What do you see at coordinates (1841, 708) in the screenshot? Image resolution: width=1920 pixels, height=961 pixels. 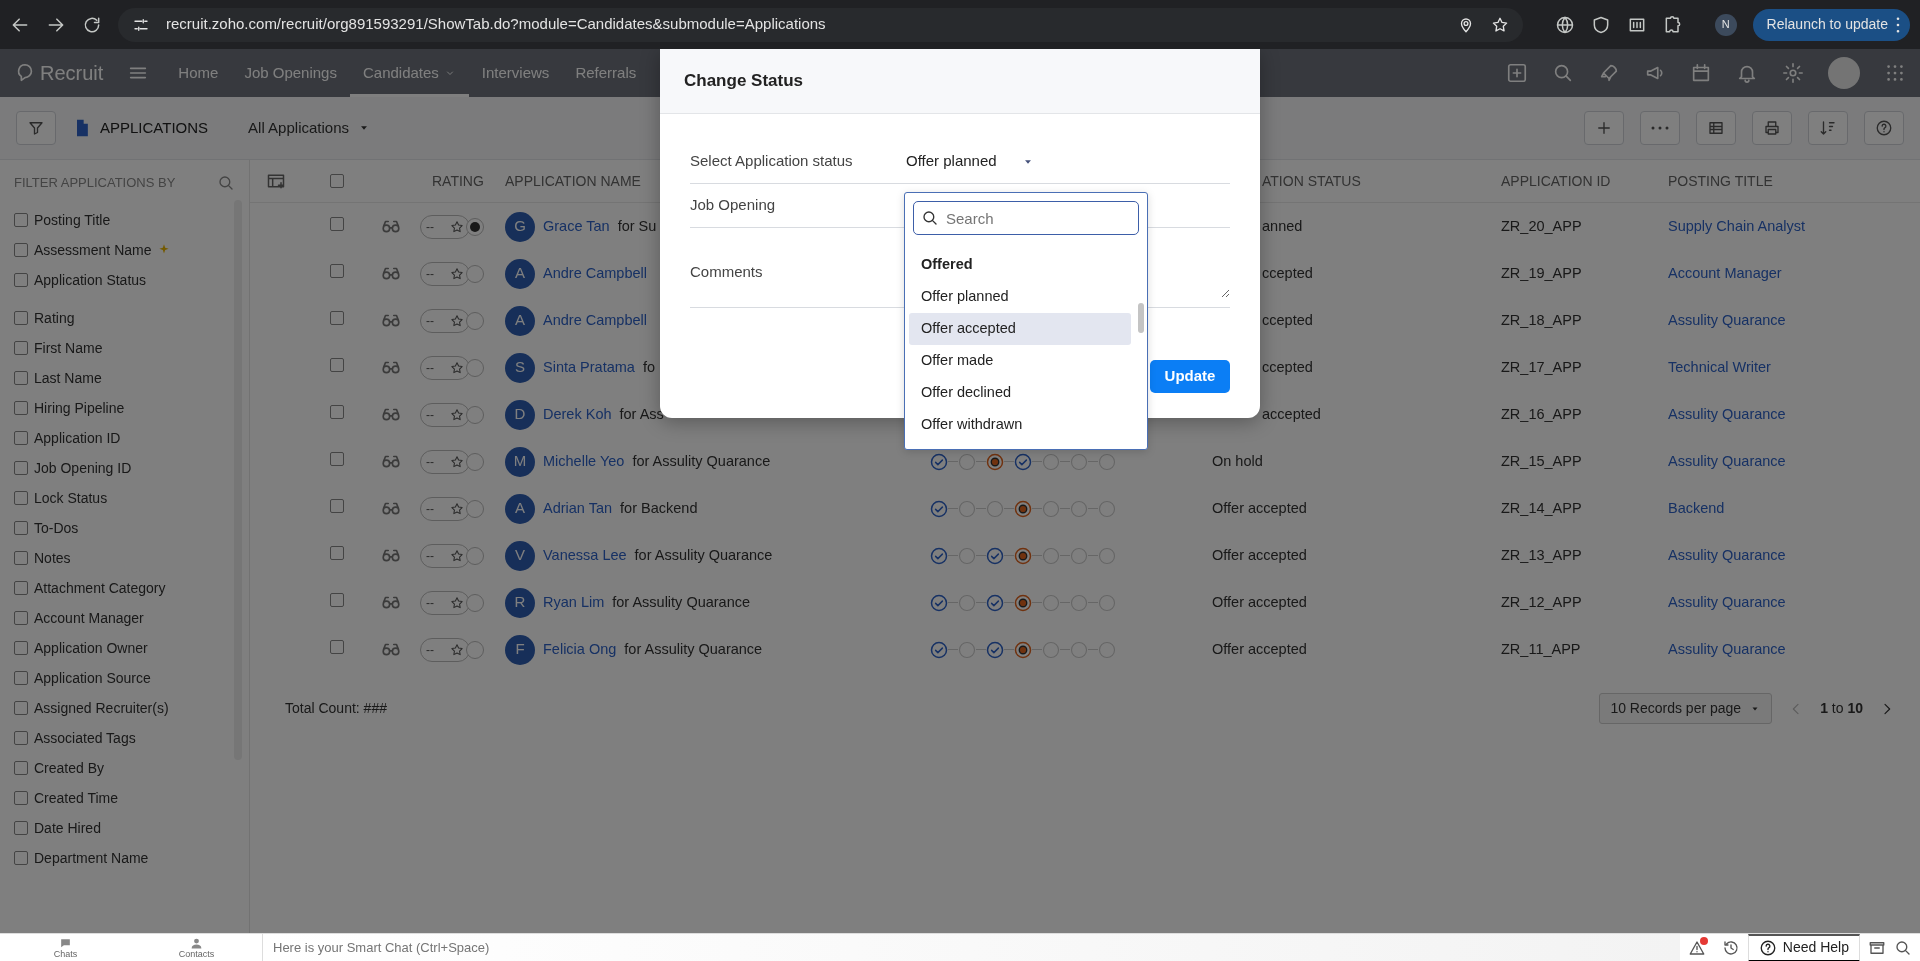 I see `page-range: 1 to 10` at bounding box center [1841, 708].